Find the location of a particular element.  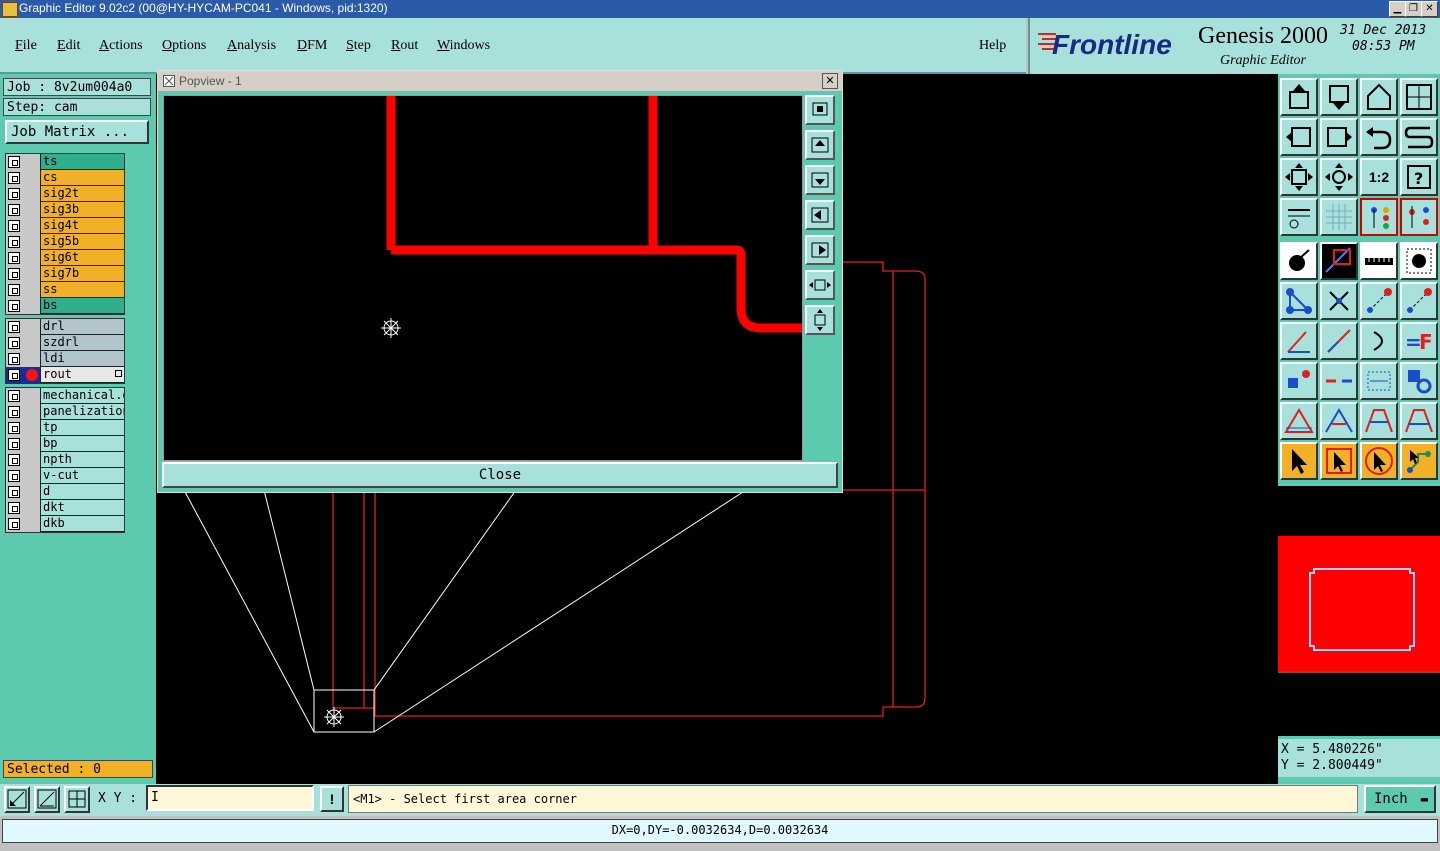

layer-row-sig7b: sig7b is located at coordinates (65, 274).